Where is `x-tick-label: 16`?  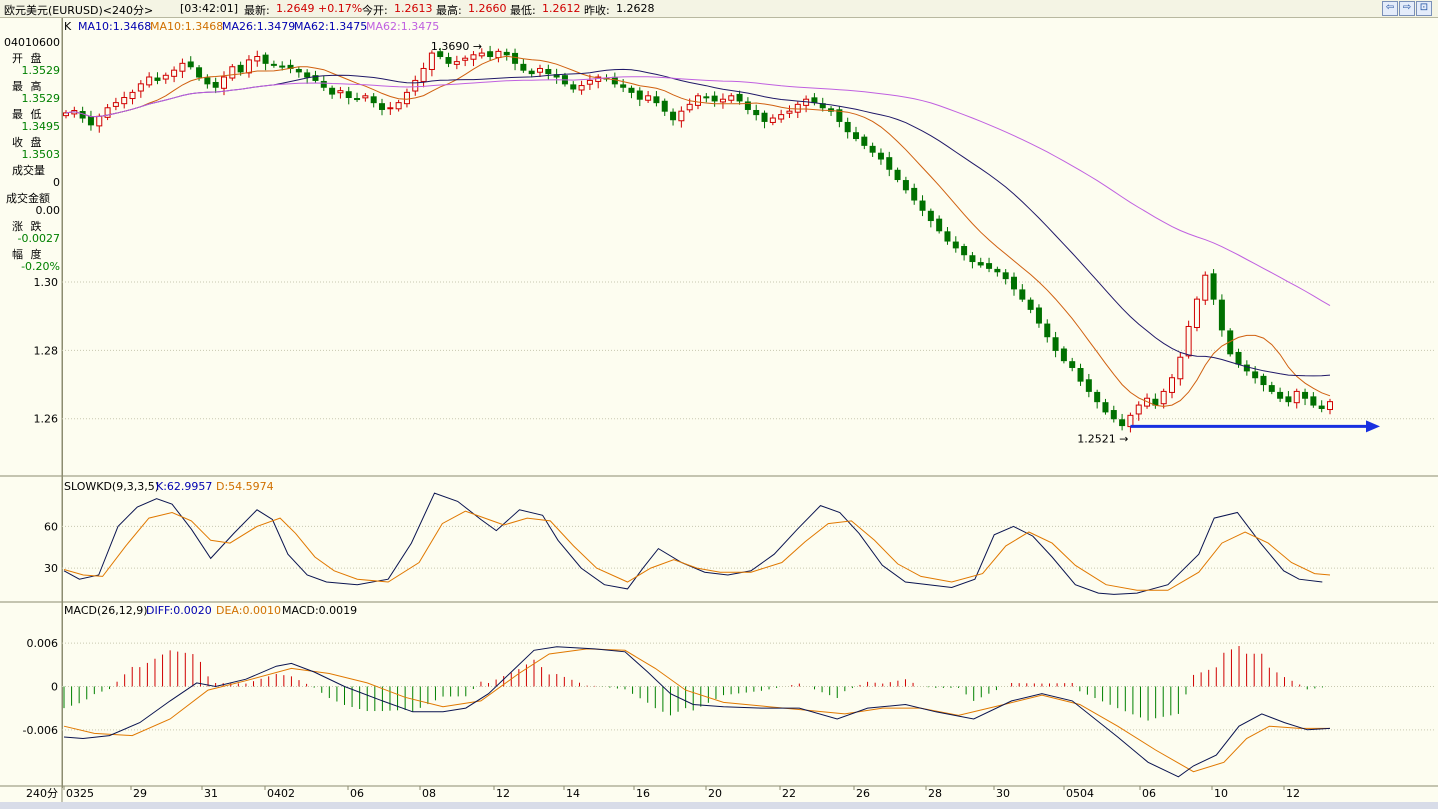 x-tick-label: 16 is located at coordinates (643, 793).